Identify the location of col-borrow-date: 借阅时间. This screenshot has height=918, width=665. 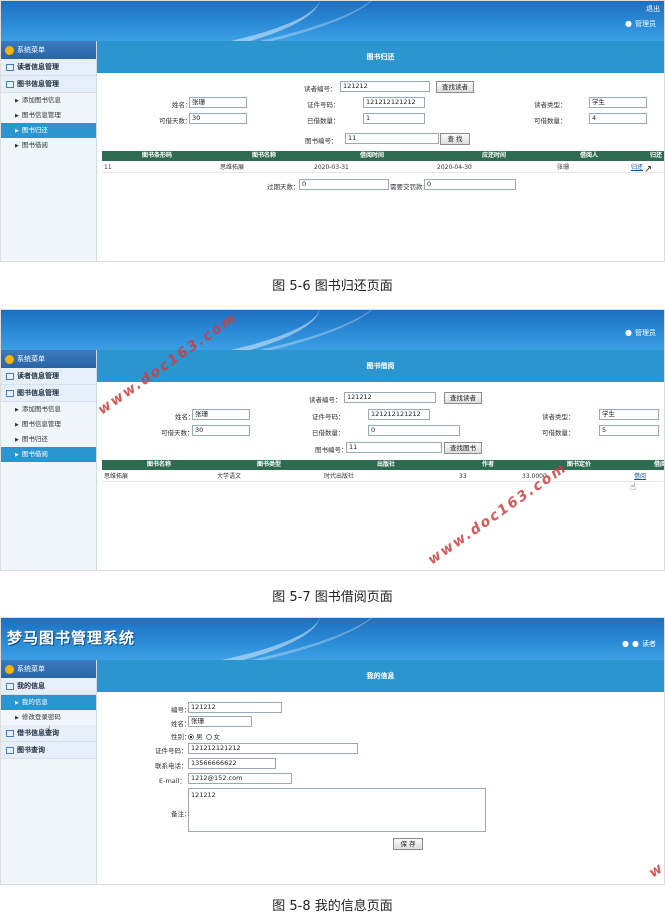
(372, 155).